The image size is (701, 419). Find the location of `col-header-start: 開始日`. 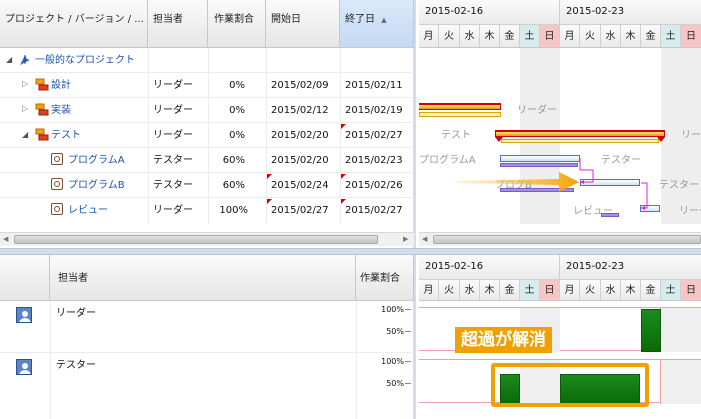

col-header-start: 開始日 is located at coordinates (303, 24).